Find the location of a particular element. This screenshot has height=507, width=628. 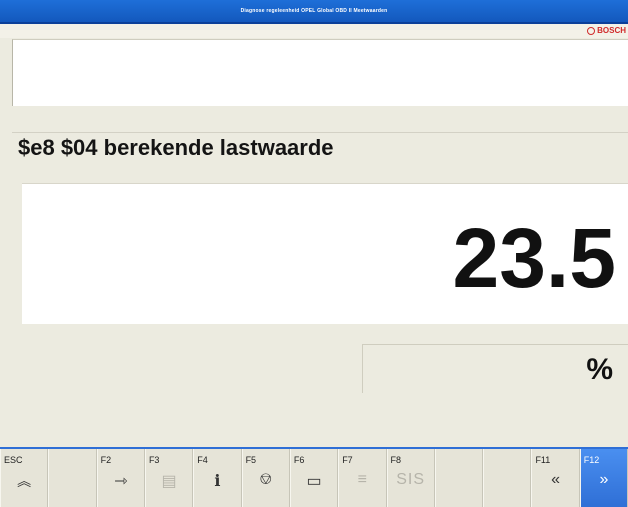

measured-value: 23.5 is located at coordinates (534, 258).